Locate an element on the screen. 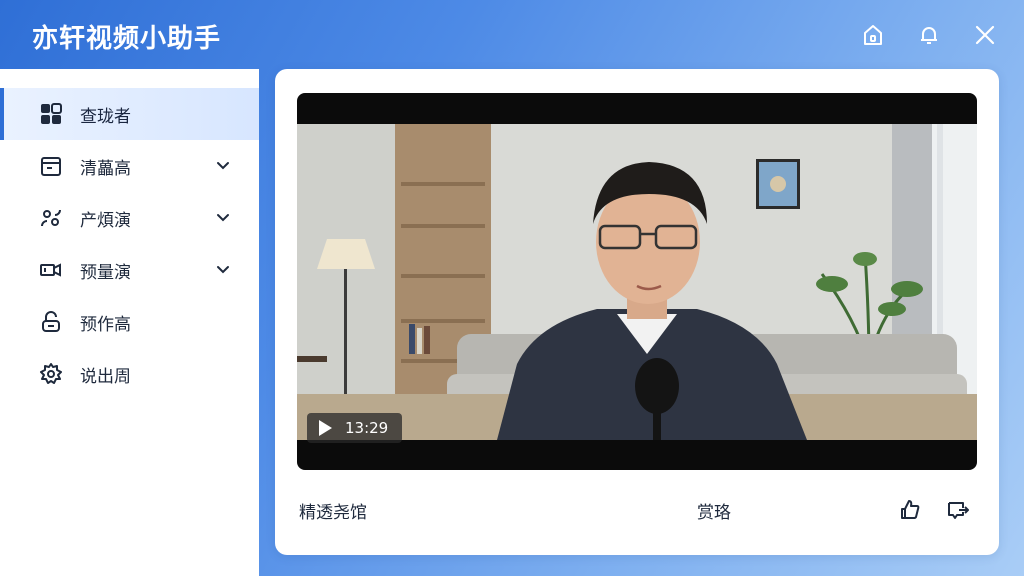  share-button is located at coordinates (910, 510).